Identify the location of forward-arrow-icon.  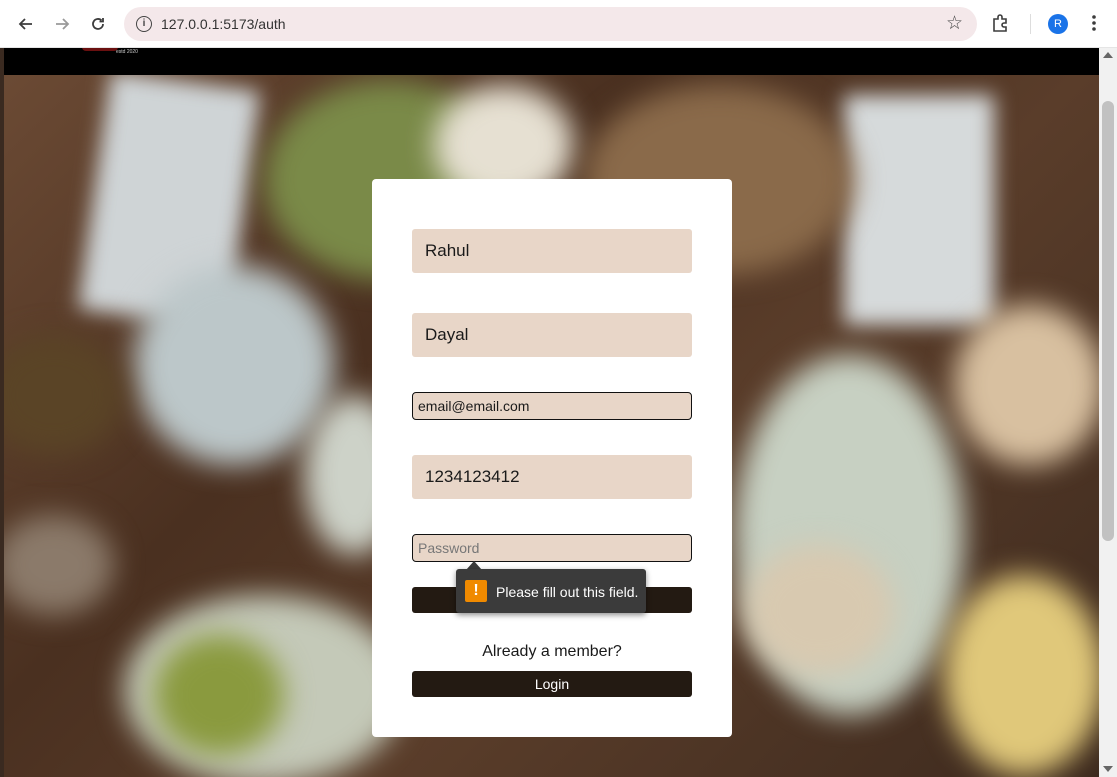
(63, 24).